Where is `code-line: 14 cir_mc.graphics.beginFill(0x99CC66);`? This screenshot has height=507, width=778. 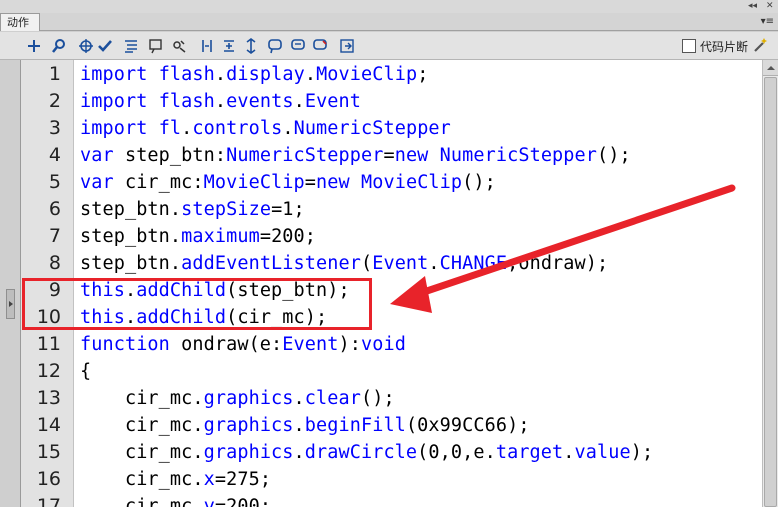
code-line: 14 cir_mc.graphics.beginFill(0x99CC66); is located at coordinates (391, 425).